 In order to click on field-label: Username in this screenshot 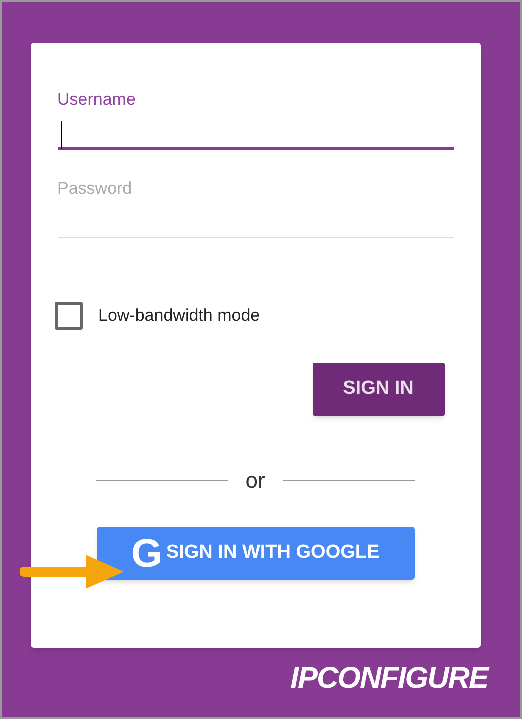, I will do `click(97, 100)`.